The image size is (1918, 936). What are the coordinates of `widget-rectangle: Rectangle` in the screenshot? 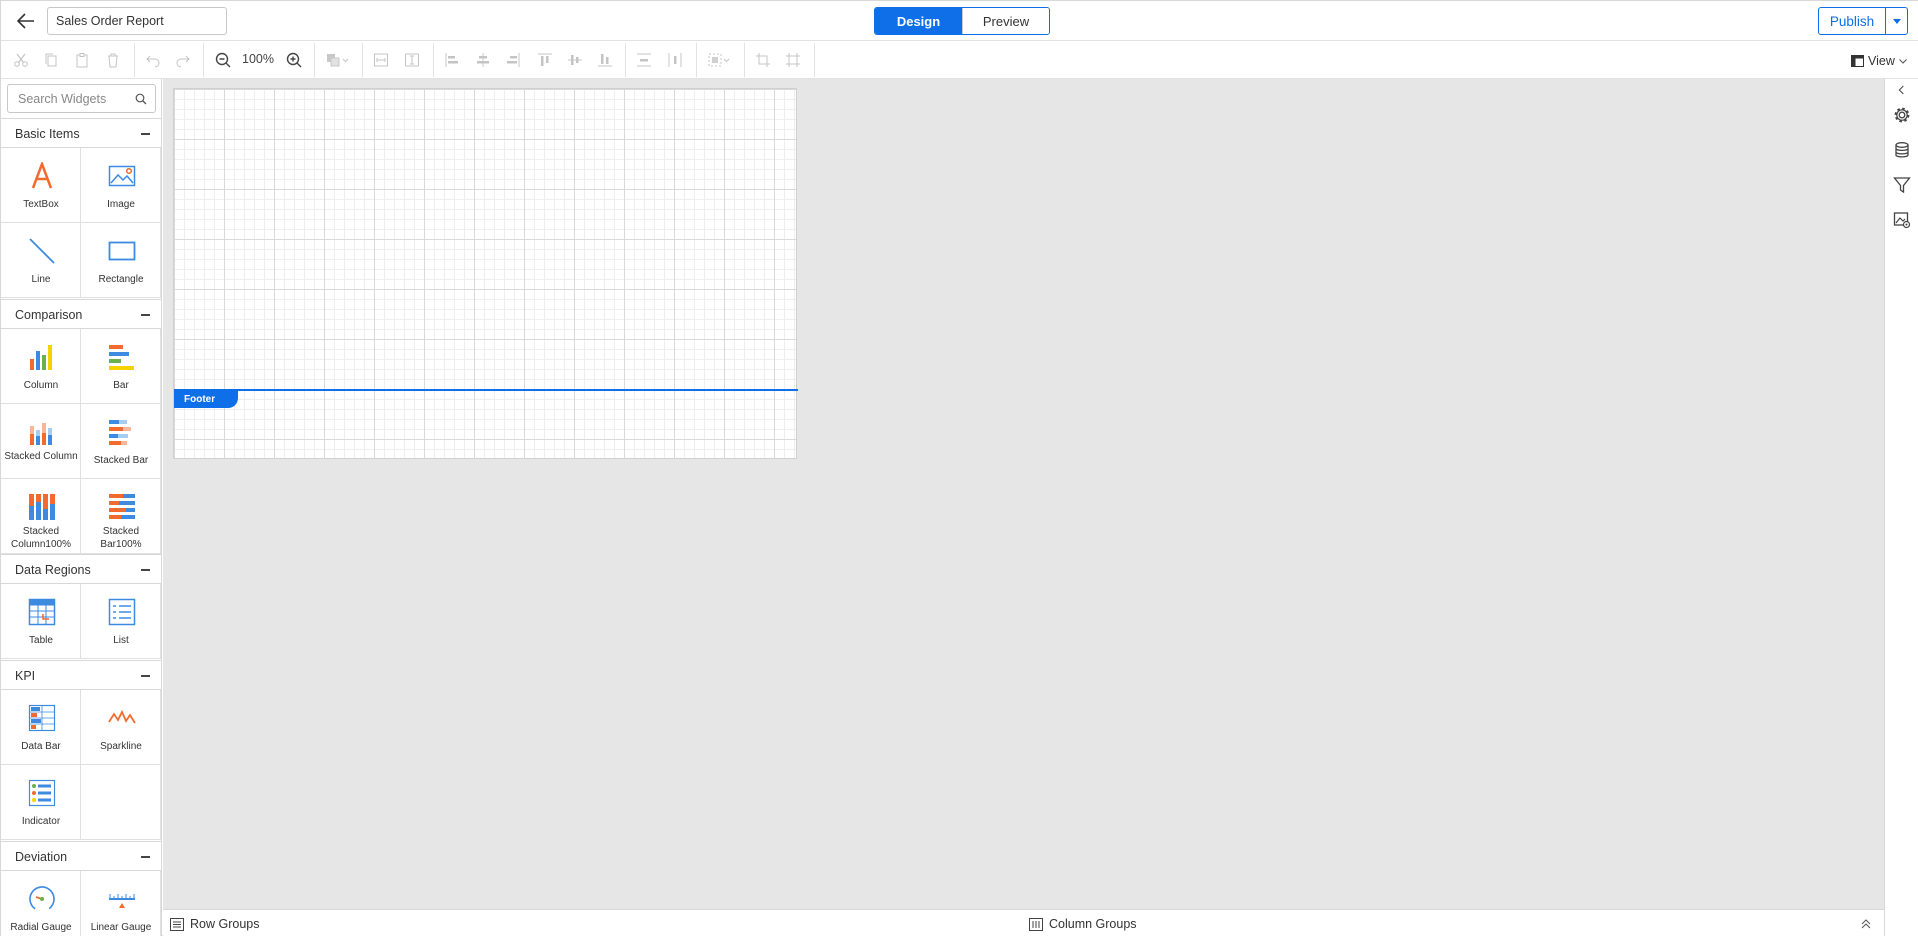 It's located at (121, 260).